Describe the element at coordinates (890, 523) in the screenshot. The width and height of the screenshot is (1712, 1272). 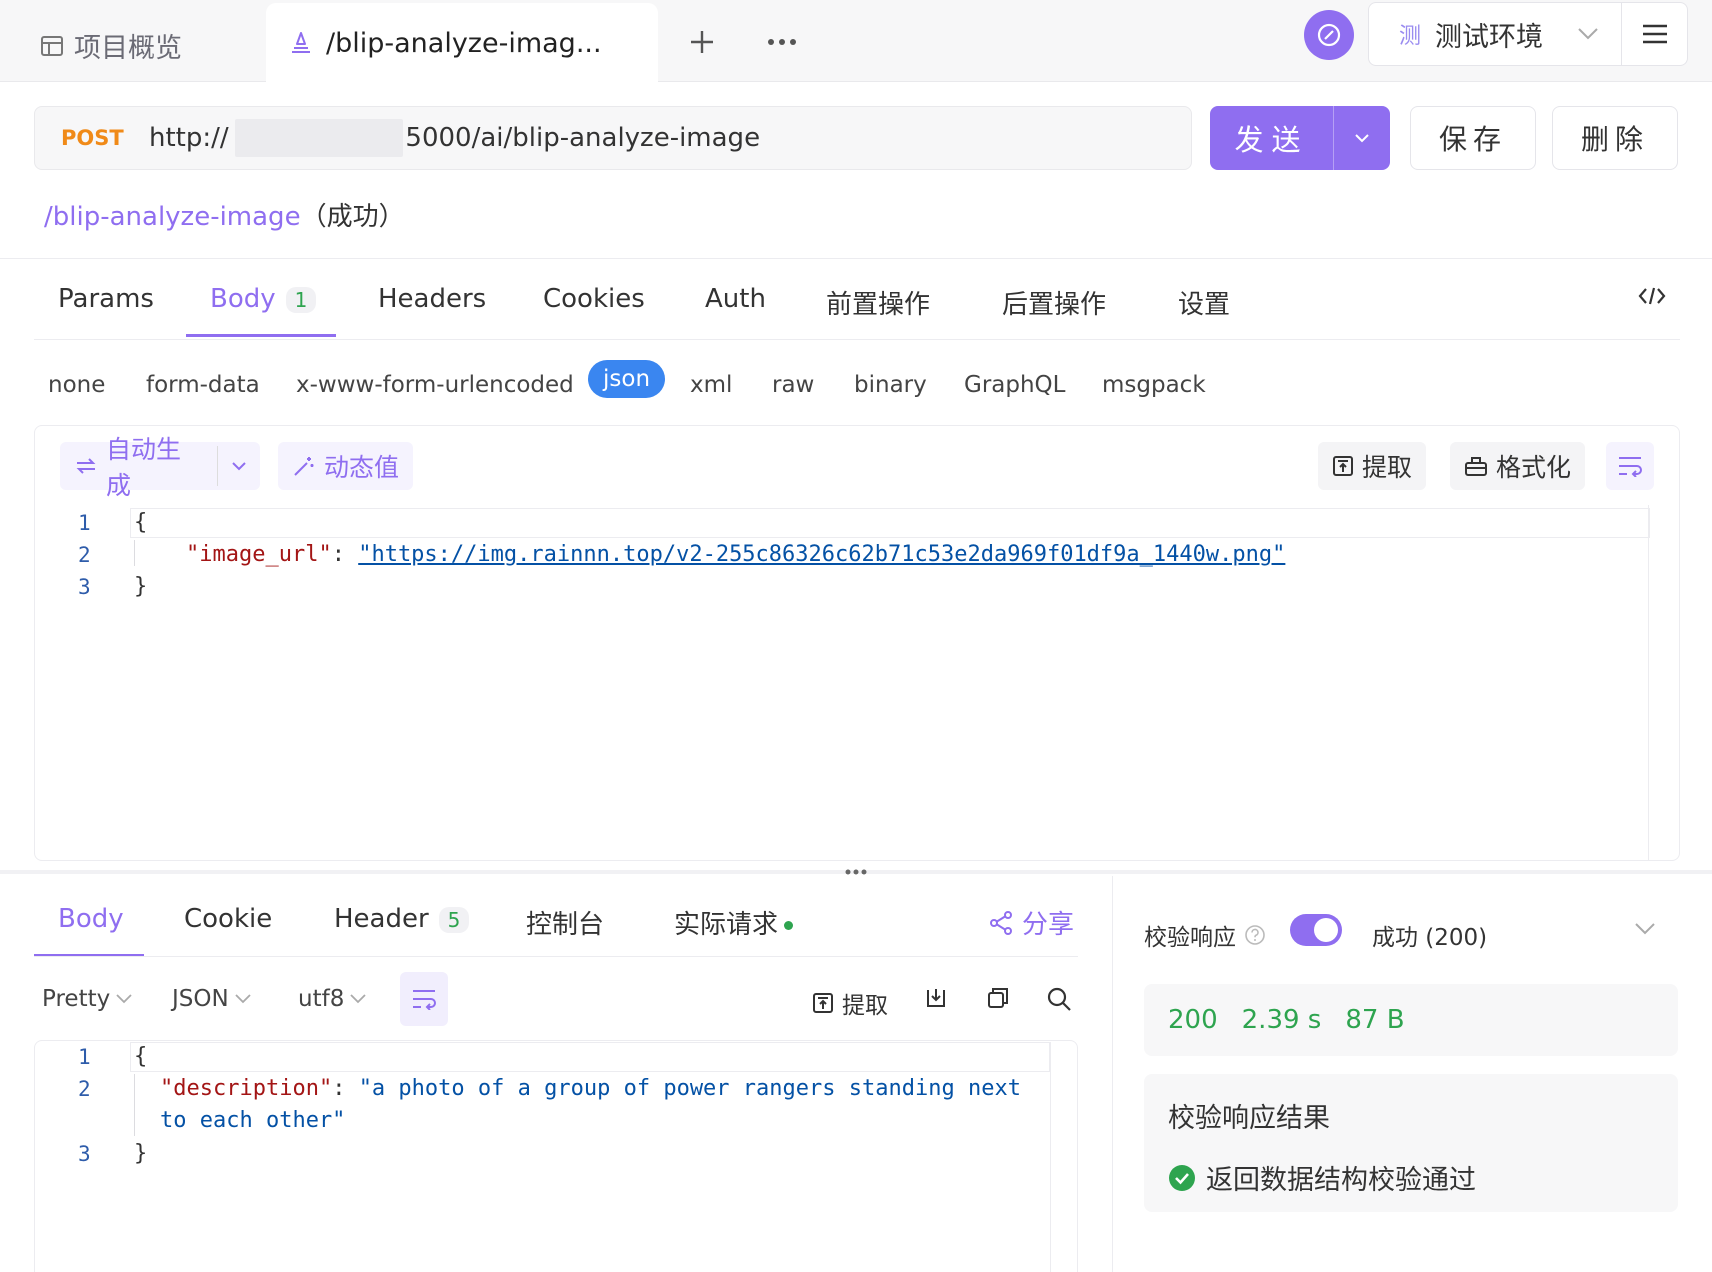
I see `current-line-highlight` at that location.